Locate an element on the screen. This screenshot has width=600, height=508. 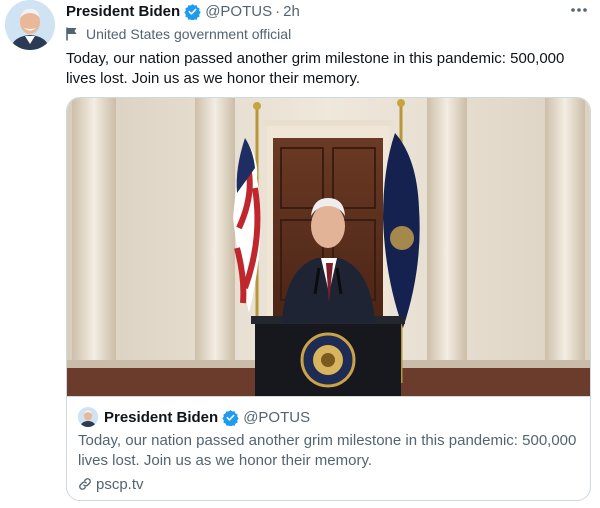
more-horizontal-icon is located at coordinates (579, 9).